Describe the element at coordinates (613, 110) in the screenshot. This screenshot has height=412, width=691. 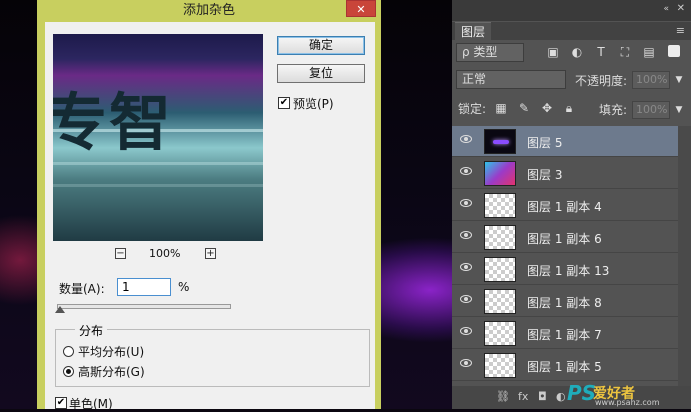
I see `fill-label: 填充:` at that location.